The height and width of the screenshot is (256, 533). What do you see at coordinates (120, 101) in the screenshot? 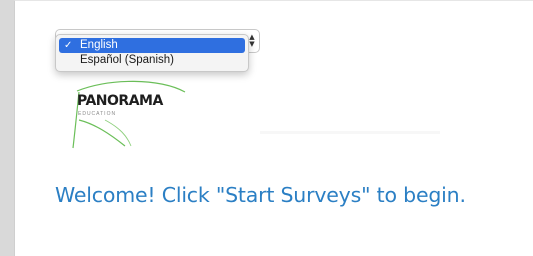
I see `logo-wordmark: PANORAMA` at bounding box center [120, 101].